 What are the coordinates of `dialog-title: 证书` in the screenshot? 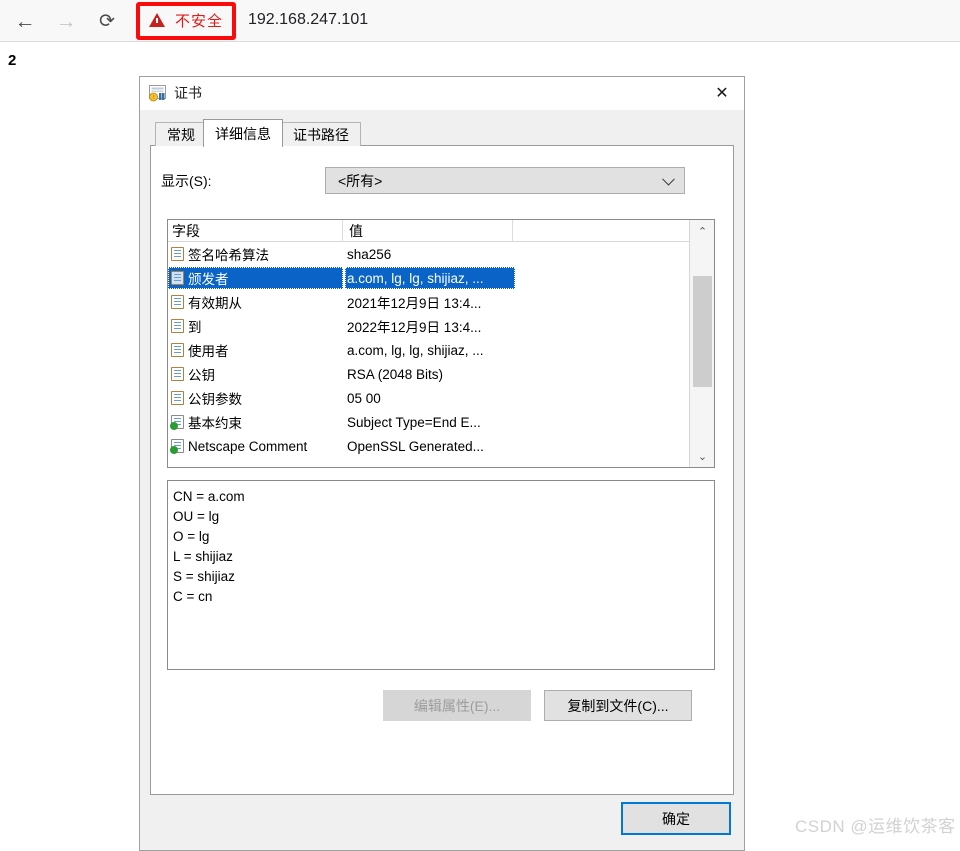 It's located at (188, 93).